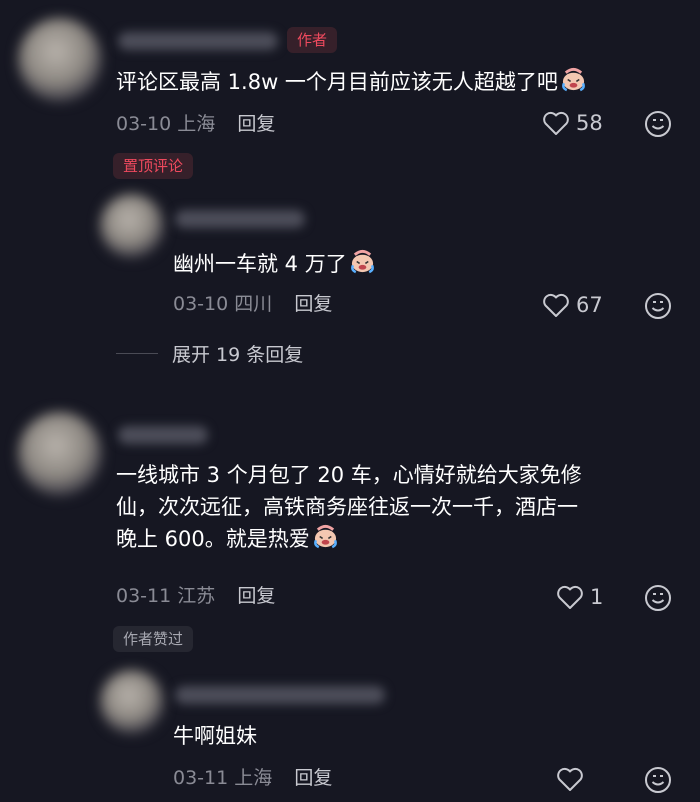  What do you see at coordinates (312, 40) in the screenshot?
I see `author-tag: 作者` at bounding box center [312, 40].